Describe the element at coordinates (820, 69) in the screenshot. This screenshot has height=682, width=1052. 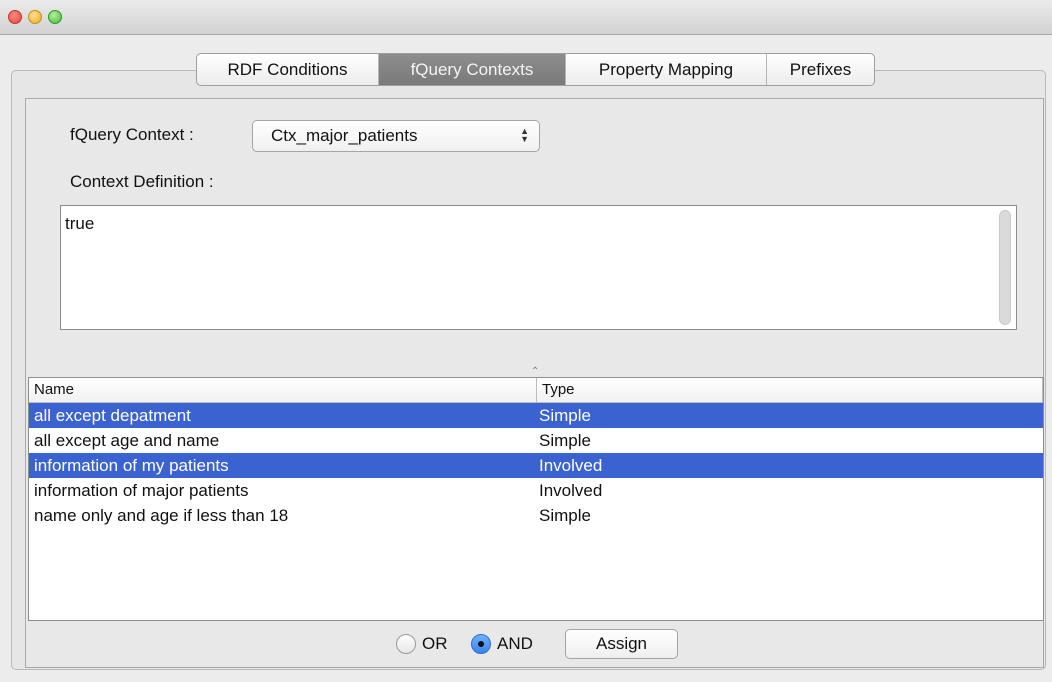
I see `tab-prefixes: Prefixes` at that location.